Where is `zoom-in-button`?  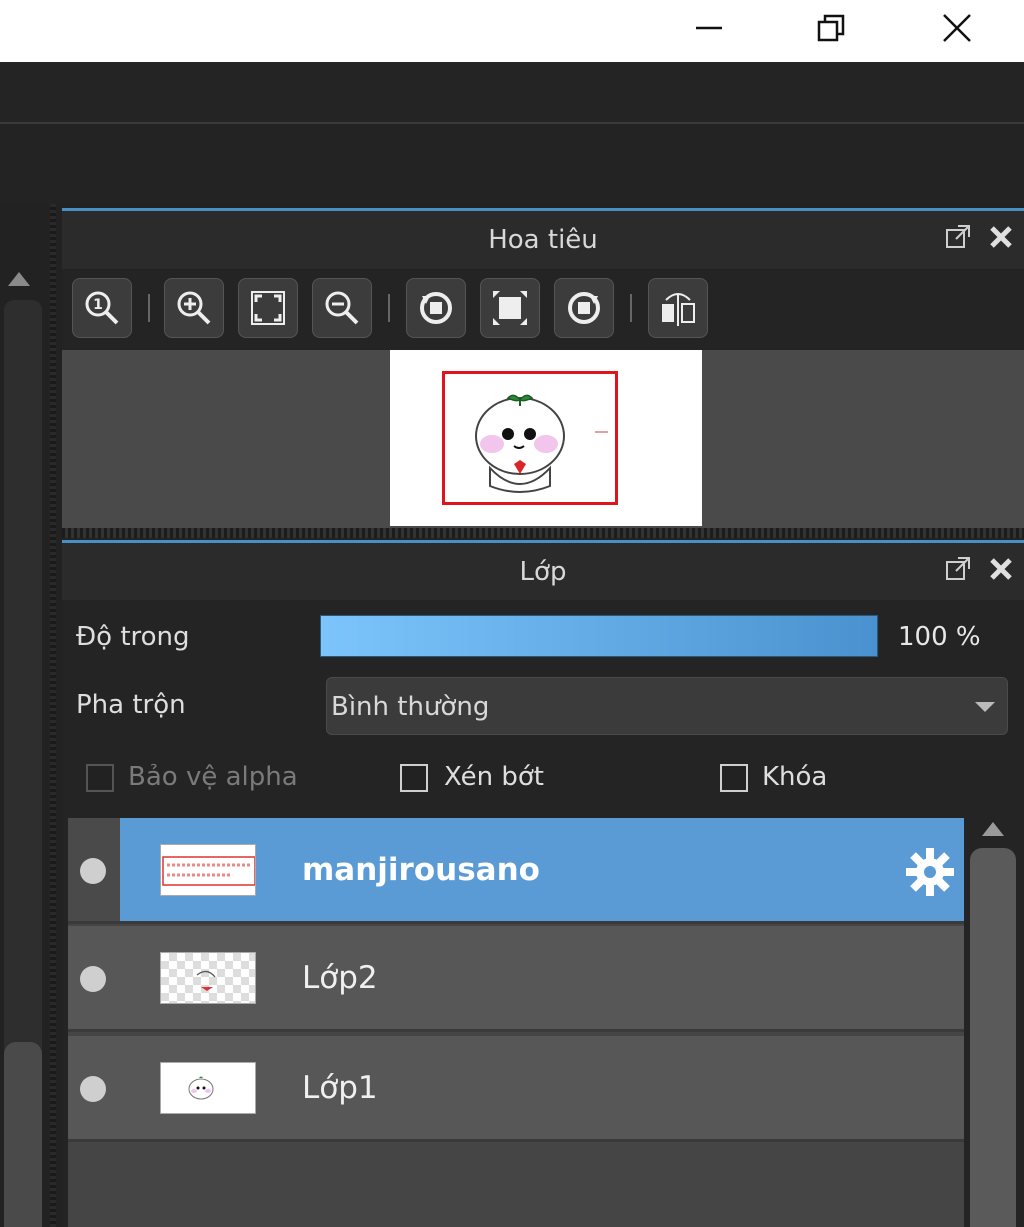
zoom-in-button is located at coordinates (194, 308).